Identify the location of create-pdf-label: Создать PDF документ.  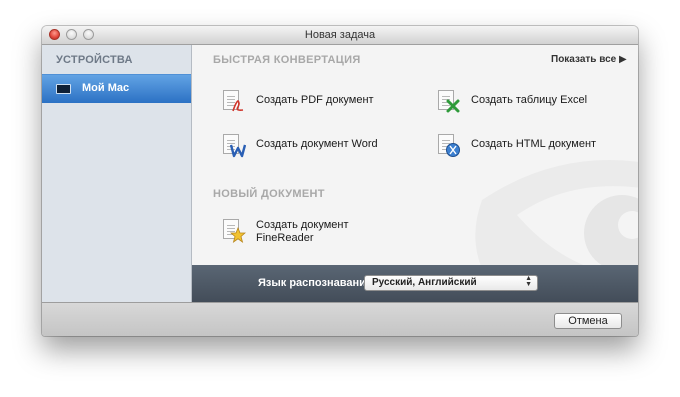
(315, 100).